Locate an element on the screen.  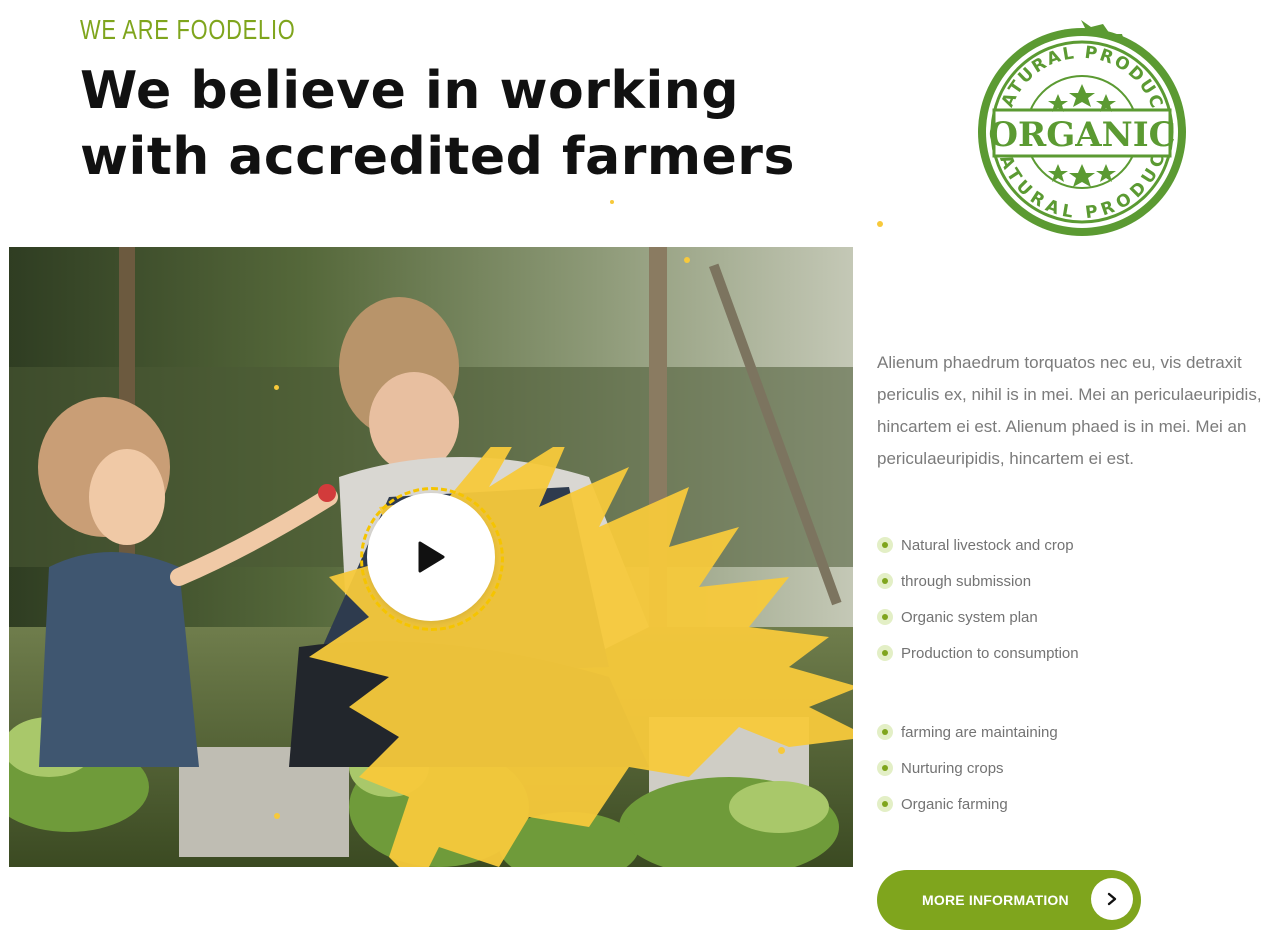
list-item: Nurturing crops is located at coordinates (967, 768).